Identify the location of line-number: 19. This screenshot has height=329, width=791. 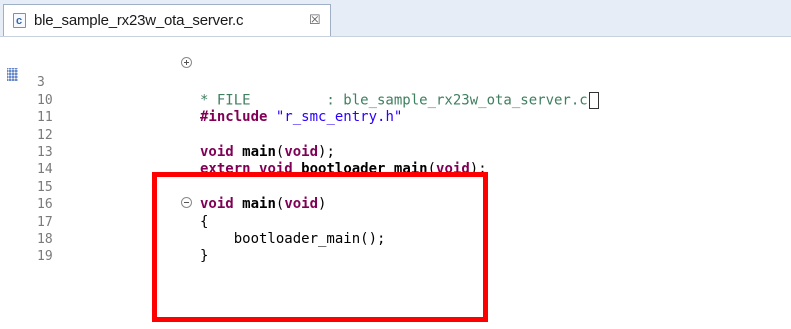
(45, 257).